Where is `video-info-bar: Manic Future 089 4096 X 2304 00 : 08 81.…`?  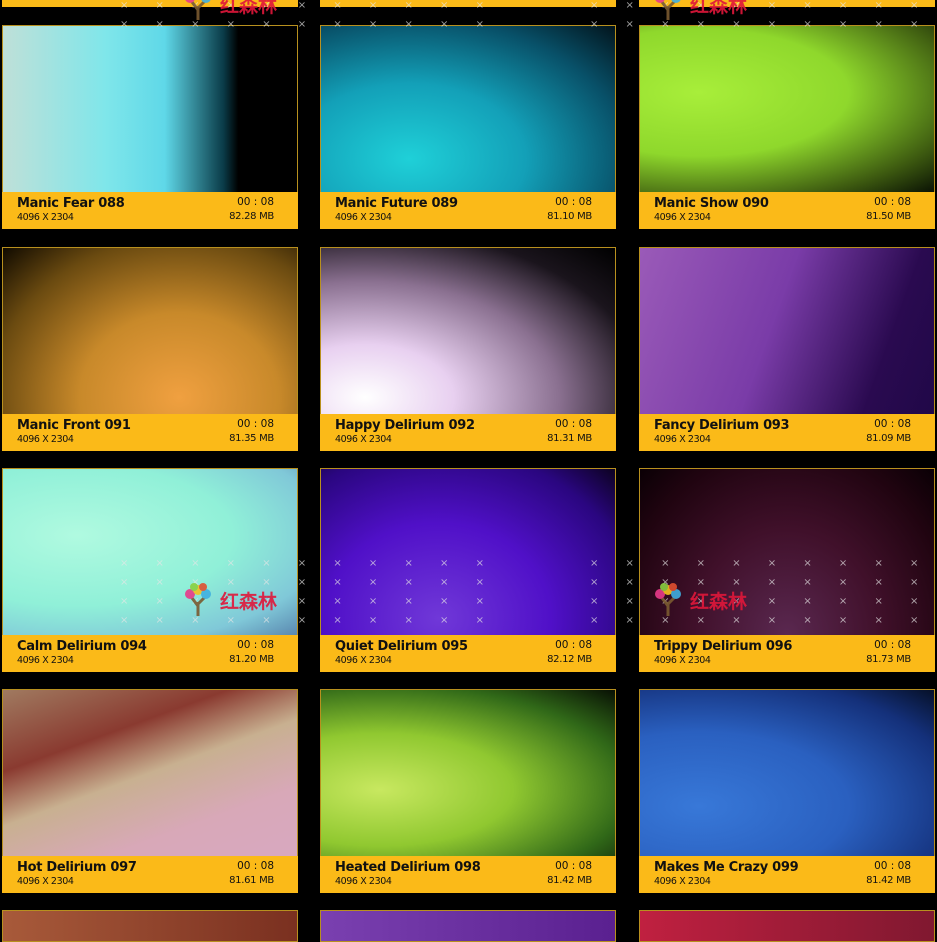
video-info-bar: Manic Future 089 4096 X 2304 00 : 08 81.… is located at coordinates (468, 210).